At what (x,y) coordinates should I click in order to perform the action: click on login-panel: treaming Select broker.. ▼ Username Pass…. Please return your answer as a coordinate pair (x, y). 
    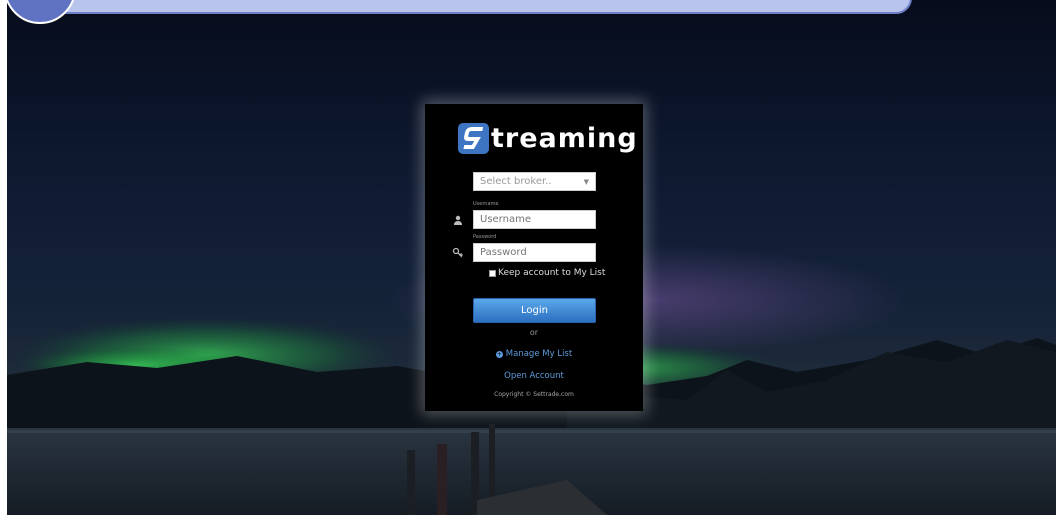
    Looking at the image, I should click on (534, 257).